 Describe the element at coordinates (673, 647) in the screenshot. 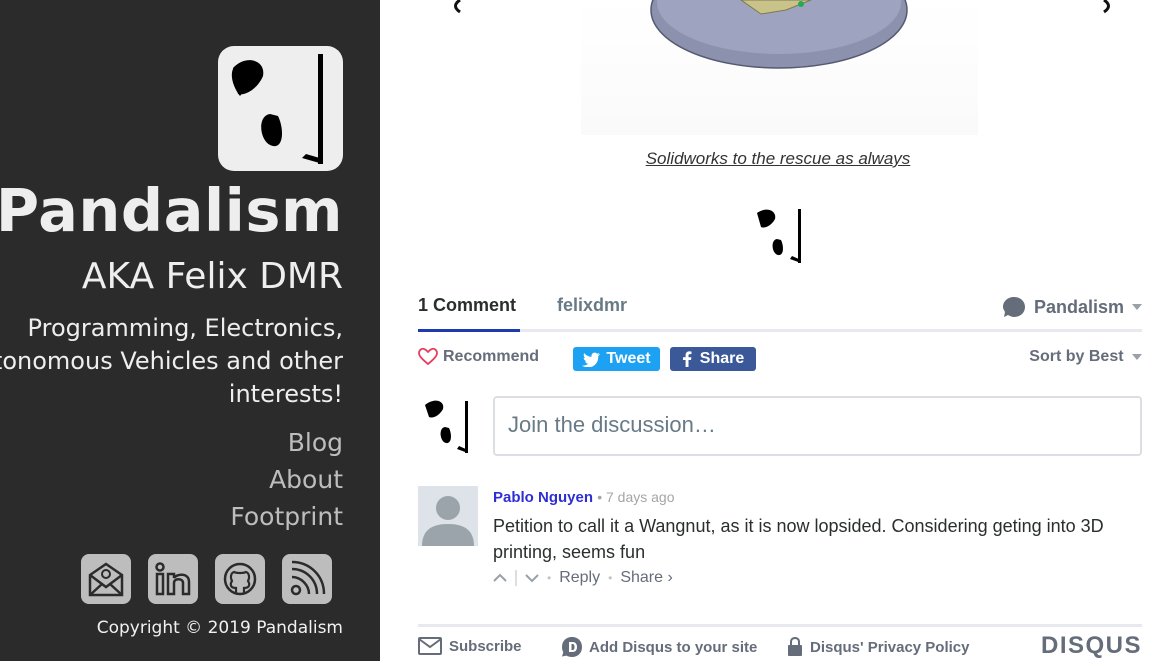

I see `add-disqus-label: Add Disqus to your site` at that location.